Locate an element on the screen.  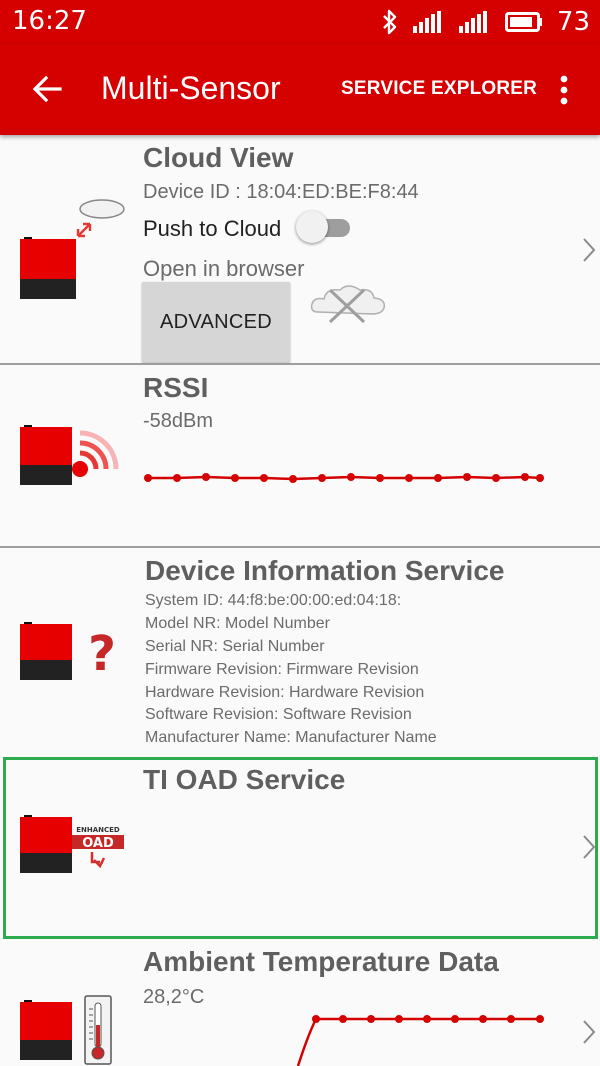
back-arrow-icon is located at coordinates (47, 89).